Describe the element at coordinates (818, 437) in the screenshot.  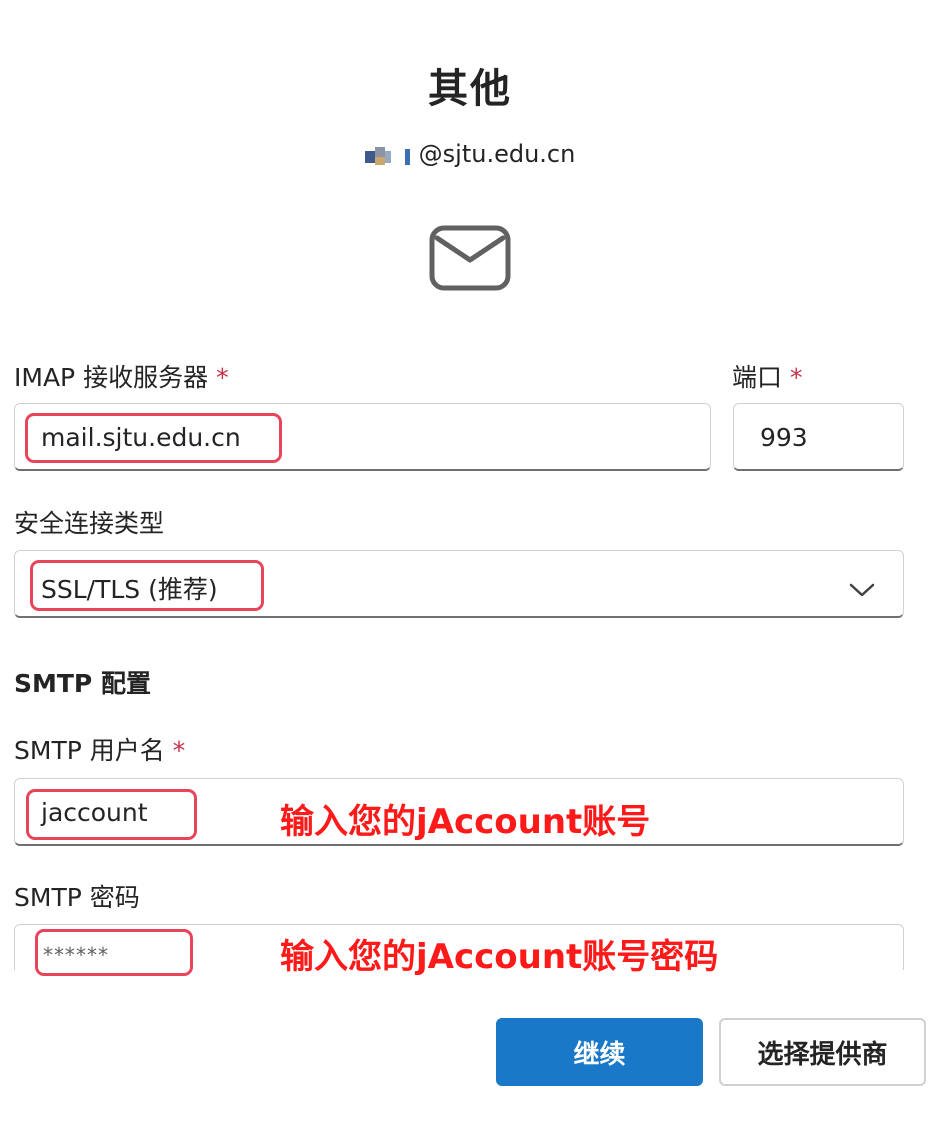
I see `port-input: 993` at that location.